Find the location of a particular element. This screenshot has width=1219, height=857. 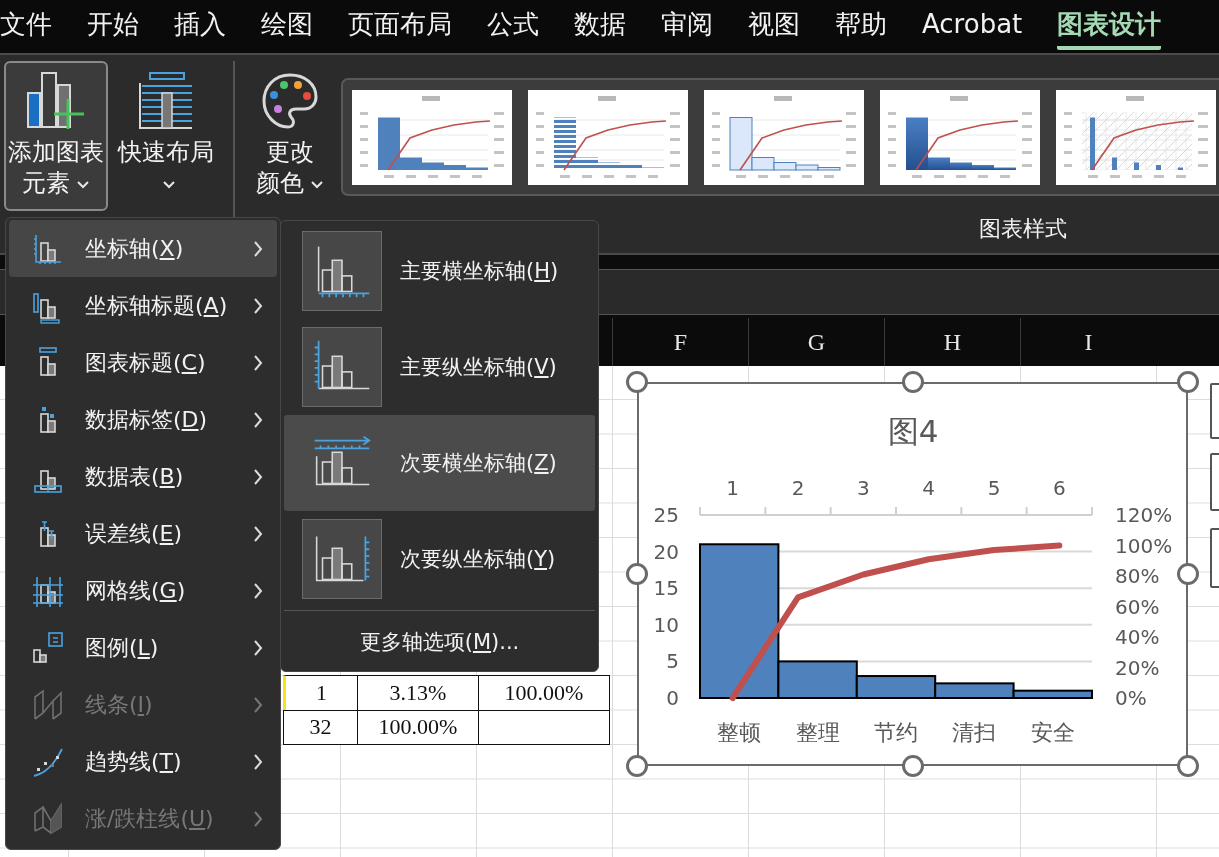

axis-label: 80% is located at coordinates (1137, 576).